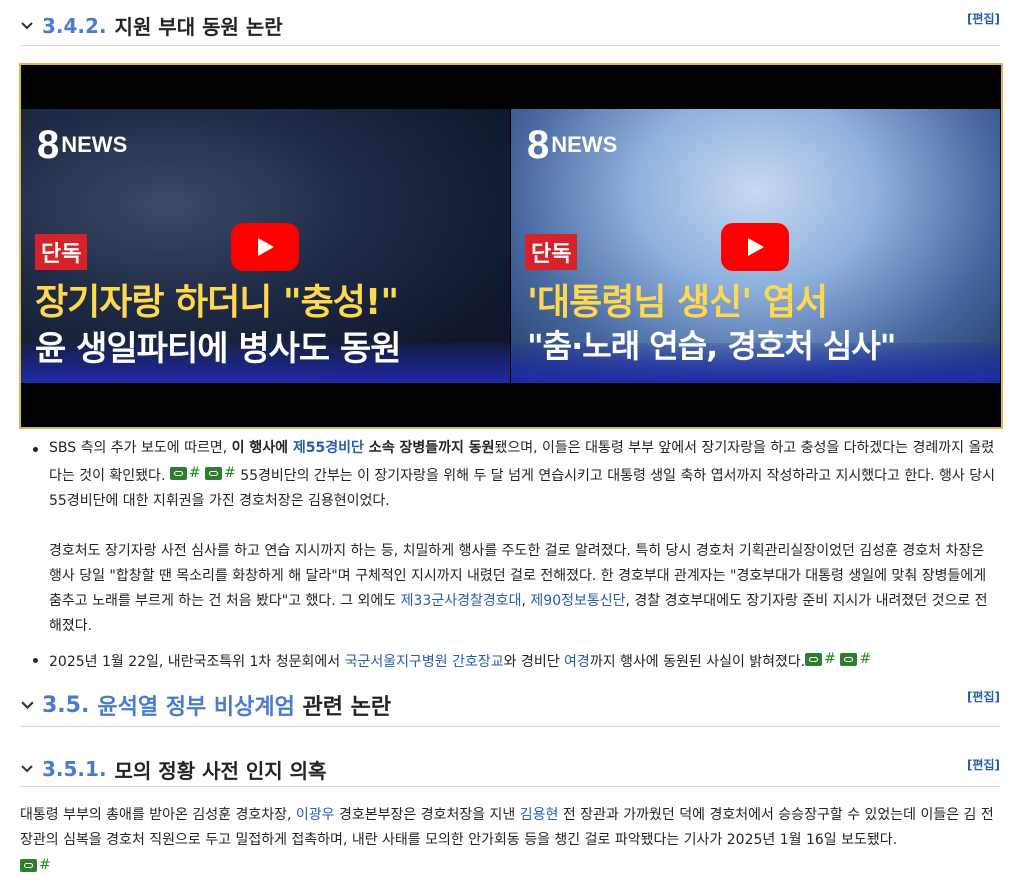 The image size is (1022, 895). Describe the element at coordinates (577, 601) in the screenshot. I see `link-90-signal: 제90정보통신단` at that location.